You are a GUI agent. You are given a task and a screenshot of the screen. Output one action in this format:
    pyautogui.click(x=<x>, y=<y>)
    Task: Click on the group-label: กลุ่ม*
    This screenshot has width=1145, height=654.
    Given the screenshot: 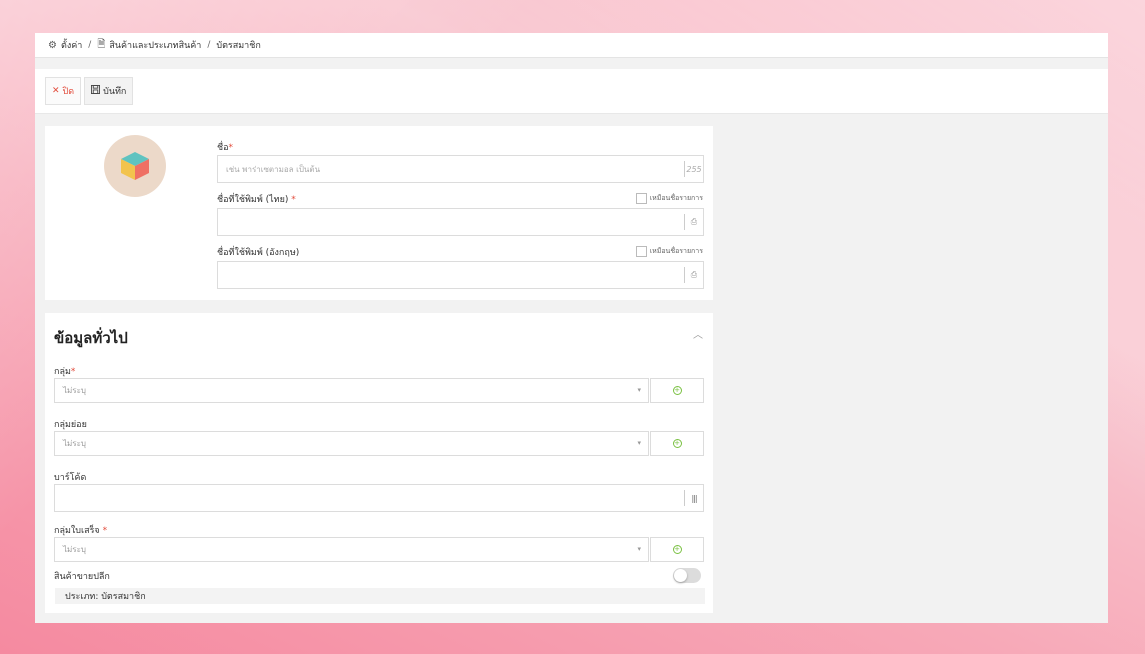 What is the action you would take?
    pyautogui.click(x=64, y=371)
    